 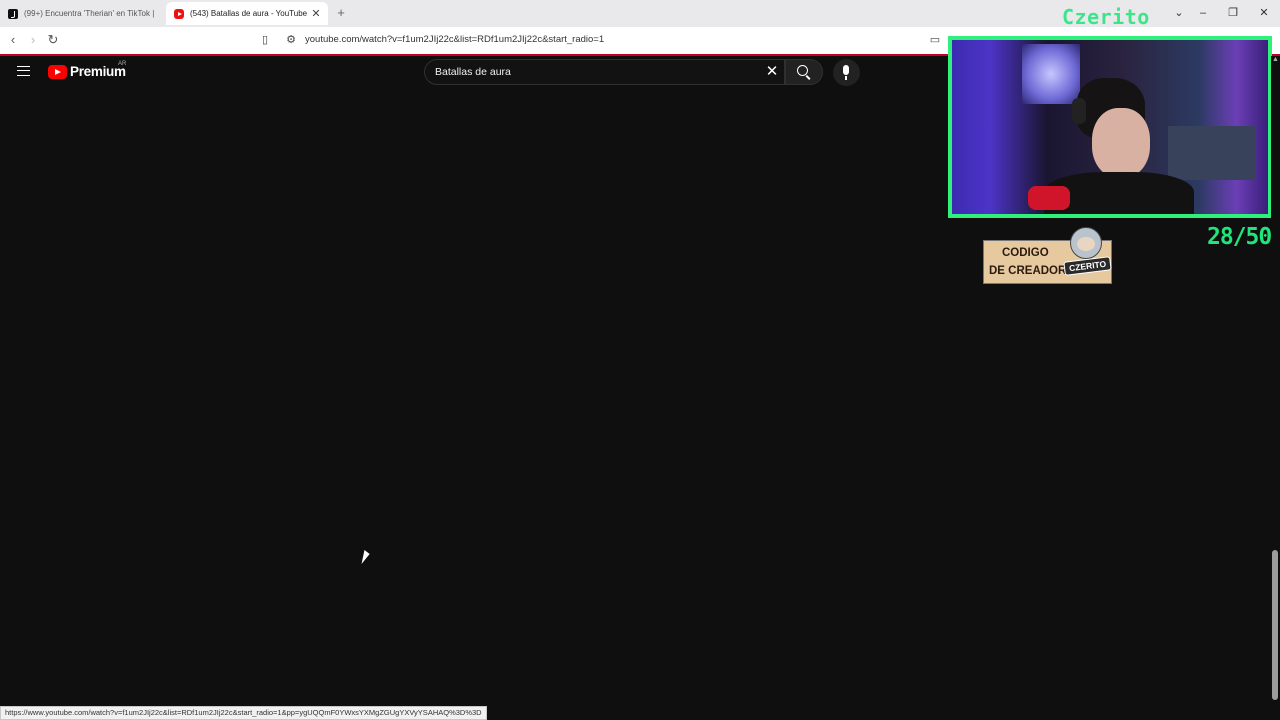 What do you see at coordinates (23, 71) in the screenshot?
I see `menu-icon` at bounding box center [23, 71].